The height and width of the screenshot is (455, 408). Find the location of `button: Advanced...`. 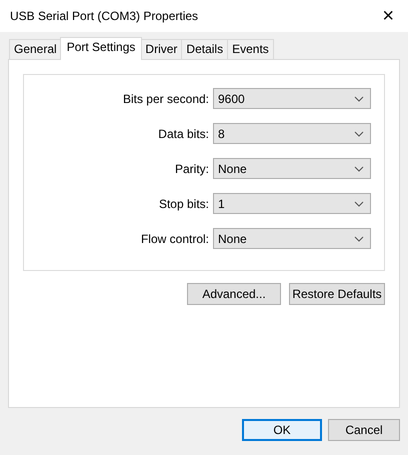

button: Advanced... is located at coordinates (234, 294).